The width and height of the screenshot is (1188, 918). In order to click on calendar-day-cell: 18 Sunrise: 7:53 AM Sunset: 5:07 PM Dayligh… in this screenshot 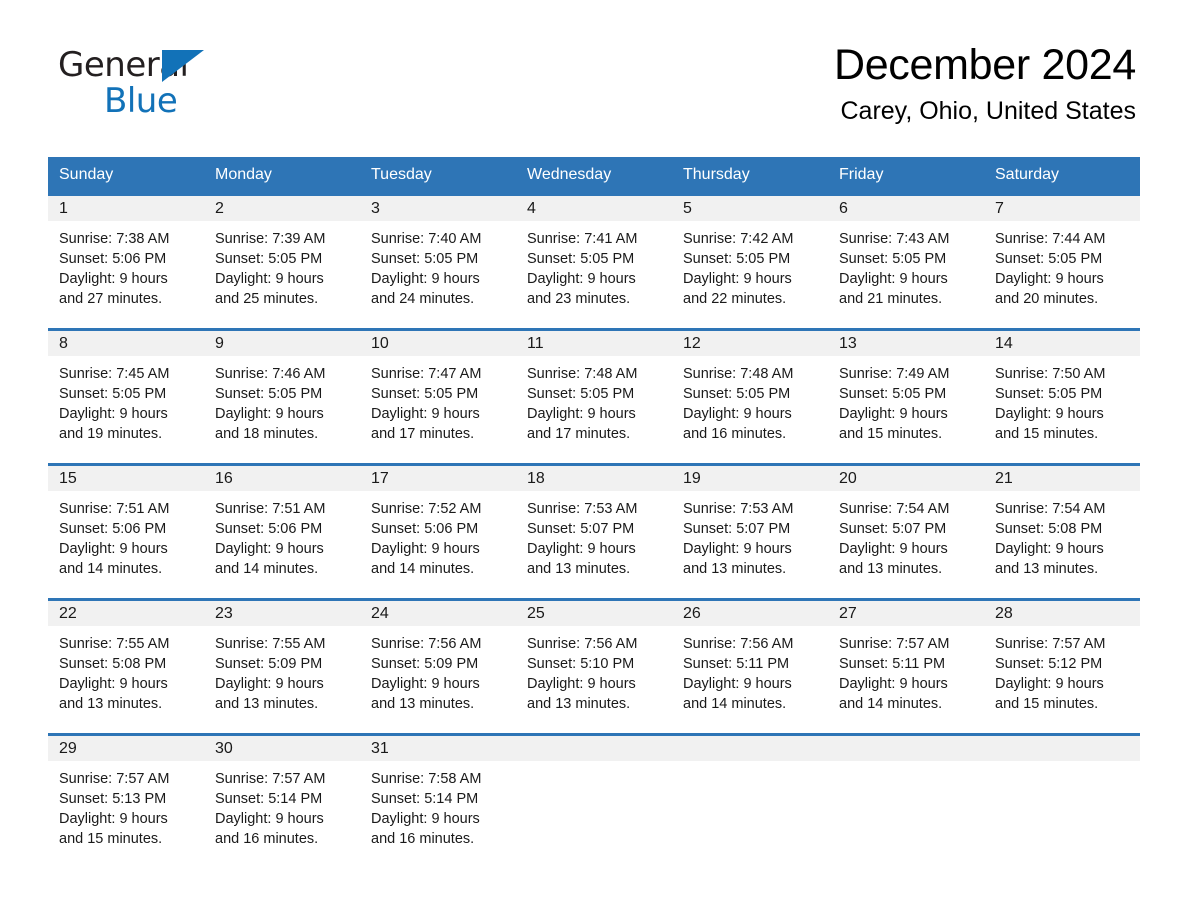, I will do `click(594, 531)`.